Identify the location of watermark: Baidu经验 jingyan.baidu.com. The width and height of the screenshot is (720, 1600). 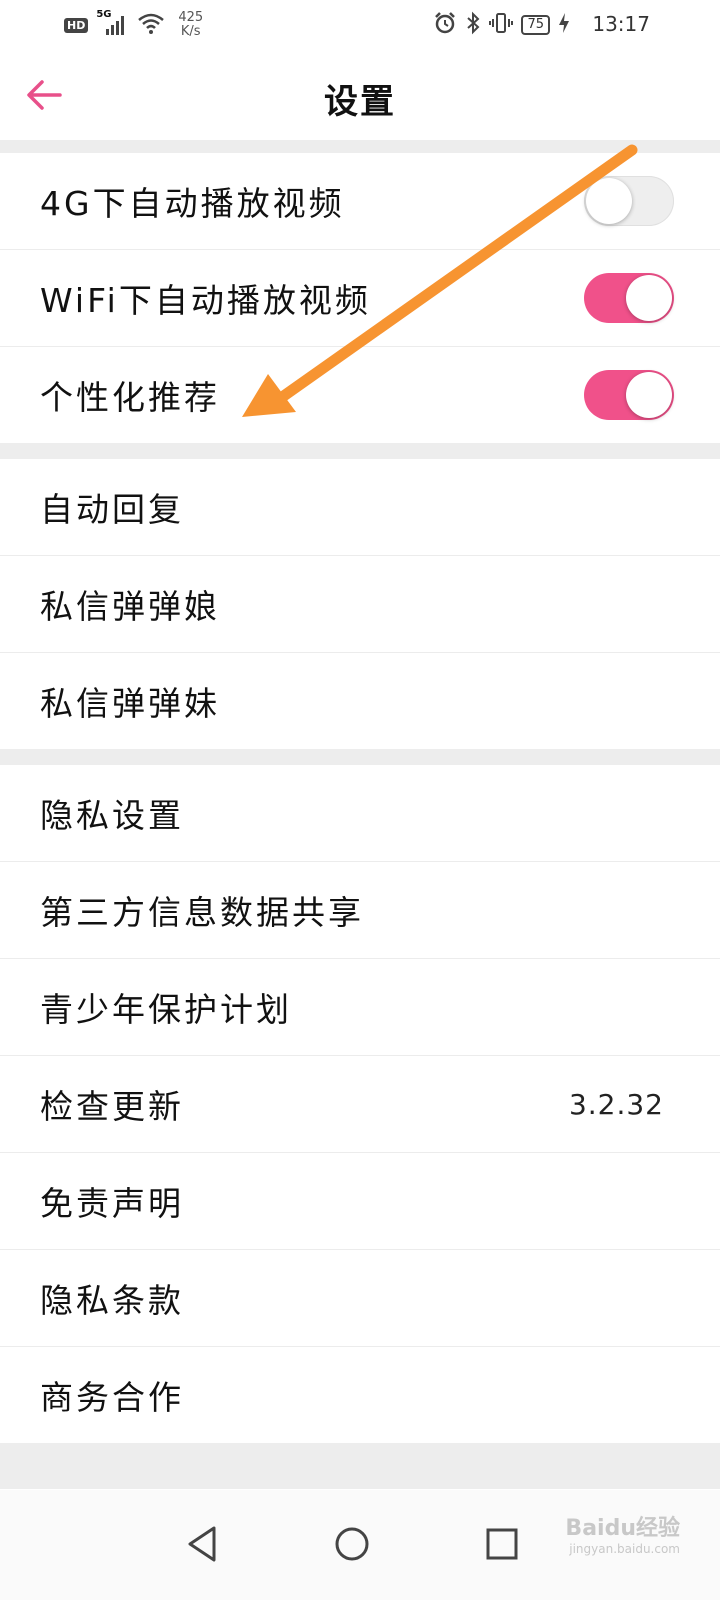
(622, 1533).